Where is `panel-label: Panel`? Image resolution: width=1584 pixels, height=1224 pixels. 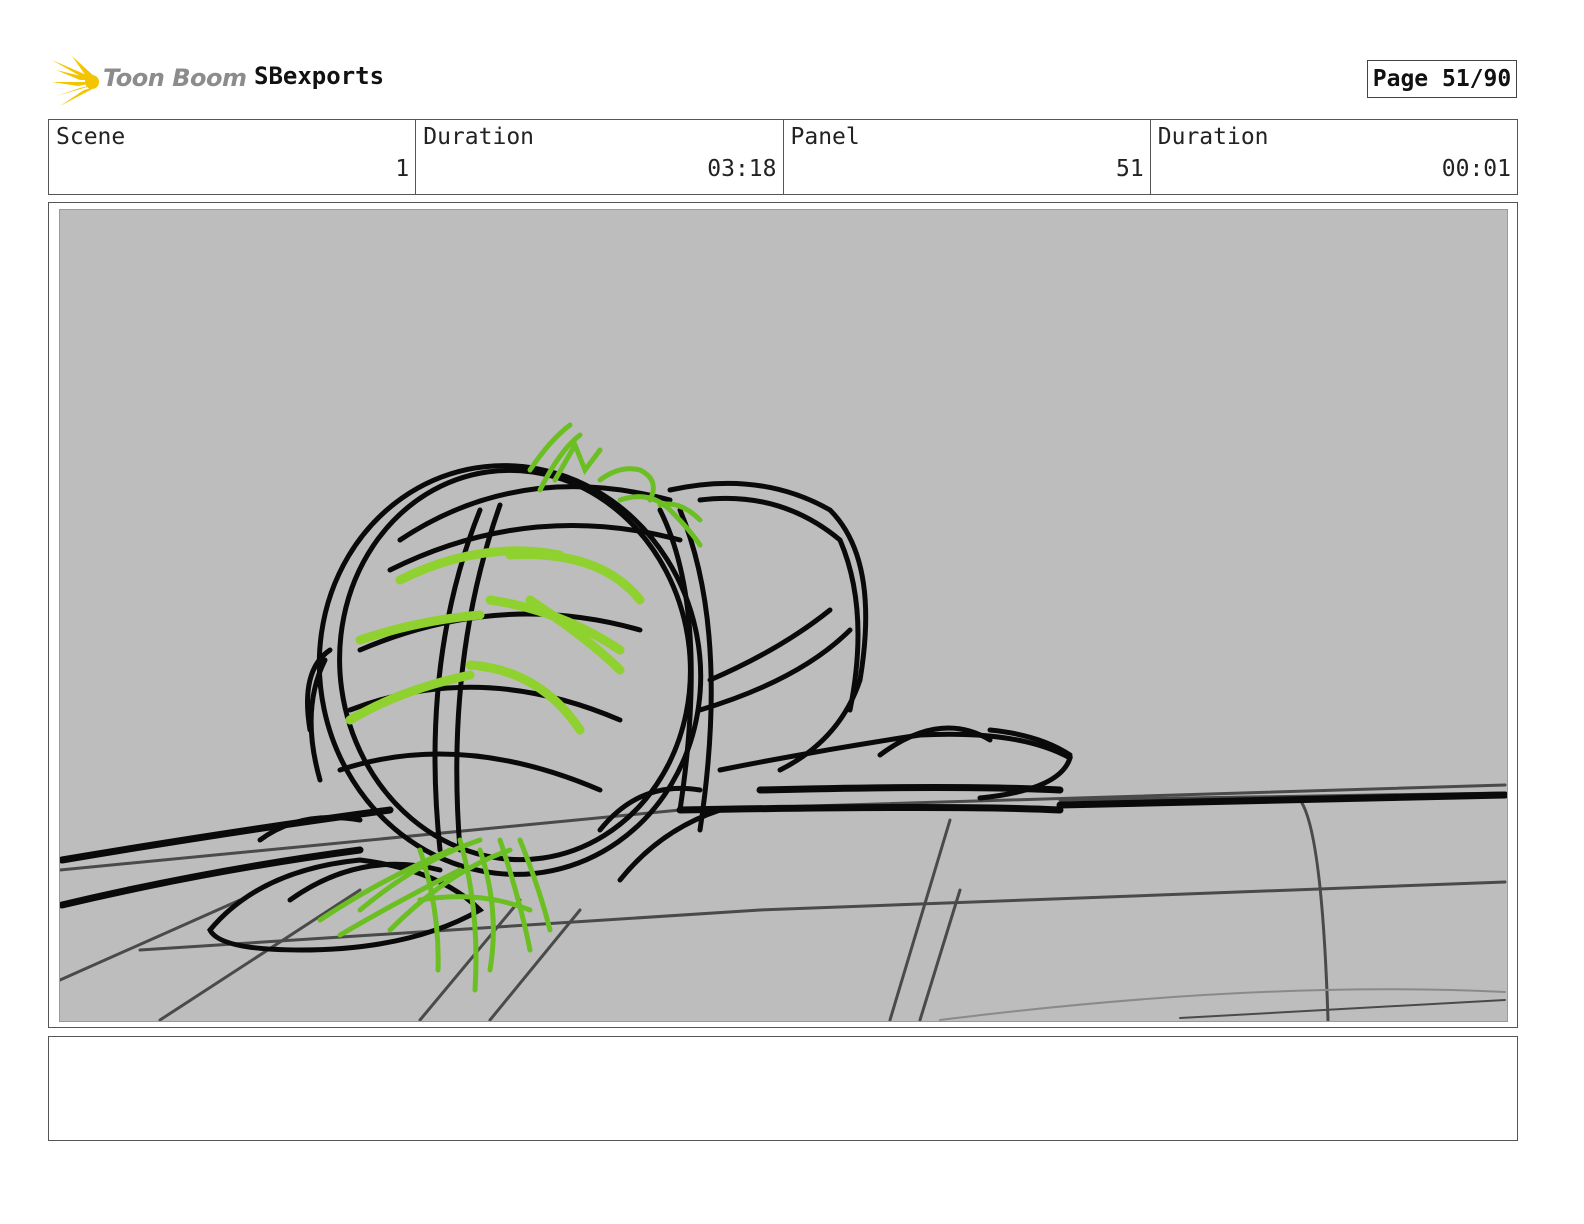
panel-label: Panel is located at coordinates (825, 137).